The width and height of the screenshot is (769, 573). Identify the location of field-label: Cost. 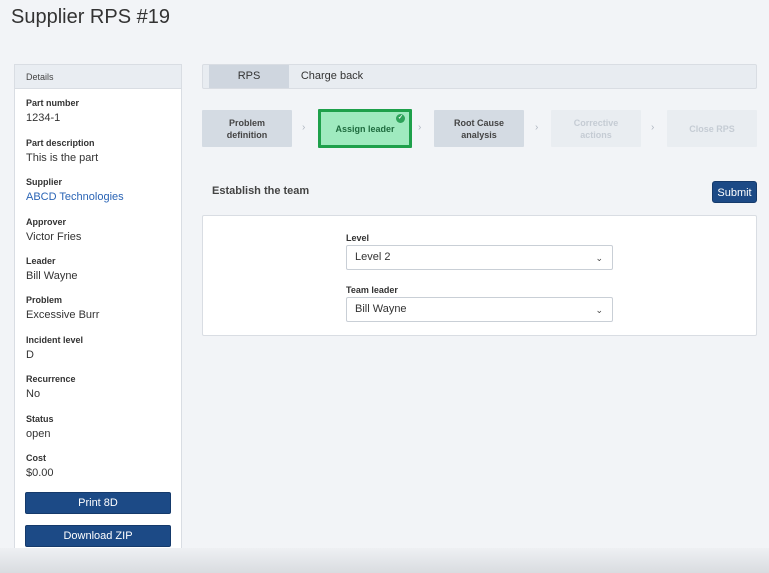
(36, 458).